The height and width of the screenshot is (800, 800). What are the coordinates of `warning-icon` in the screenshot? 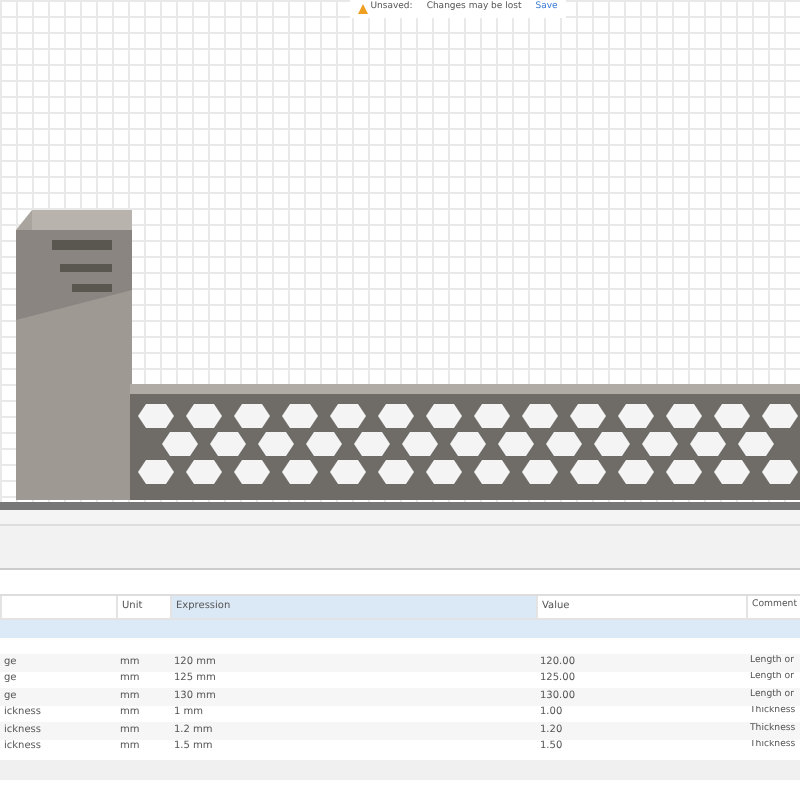 It's located at (363, 8).